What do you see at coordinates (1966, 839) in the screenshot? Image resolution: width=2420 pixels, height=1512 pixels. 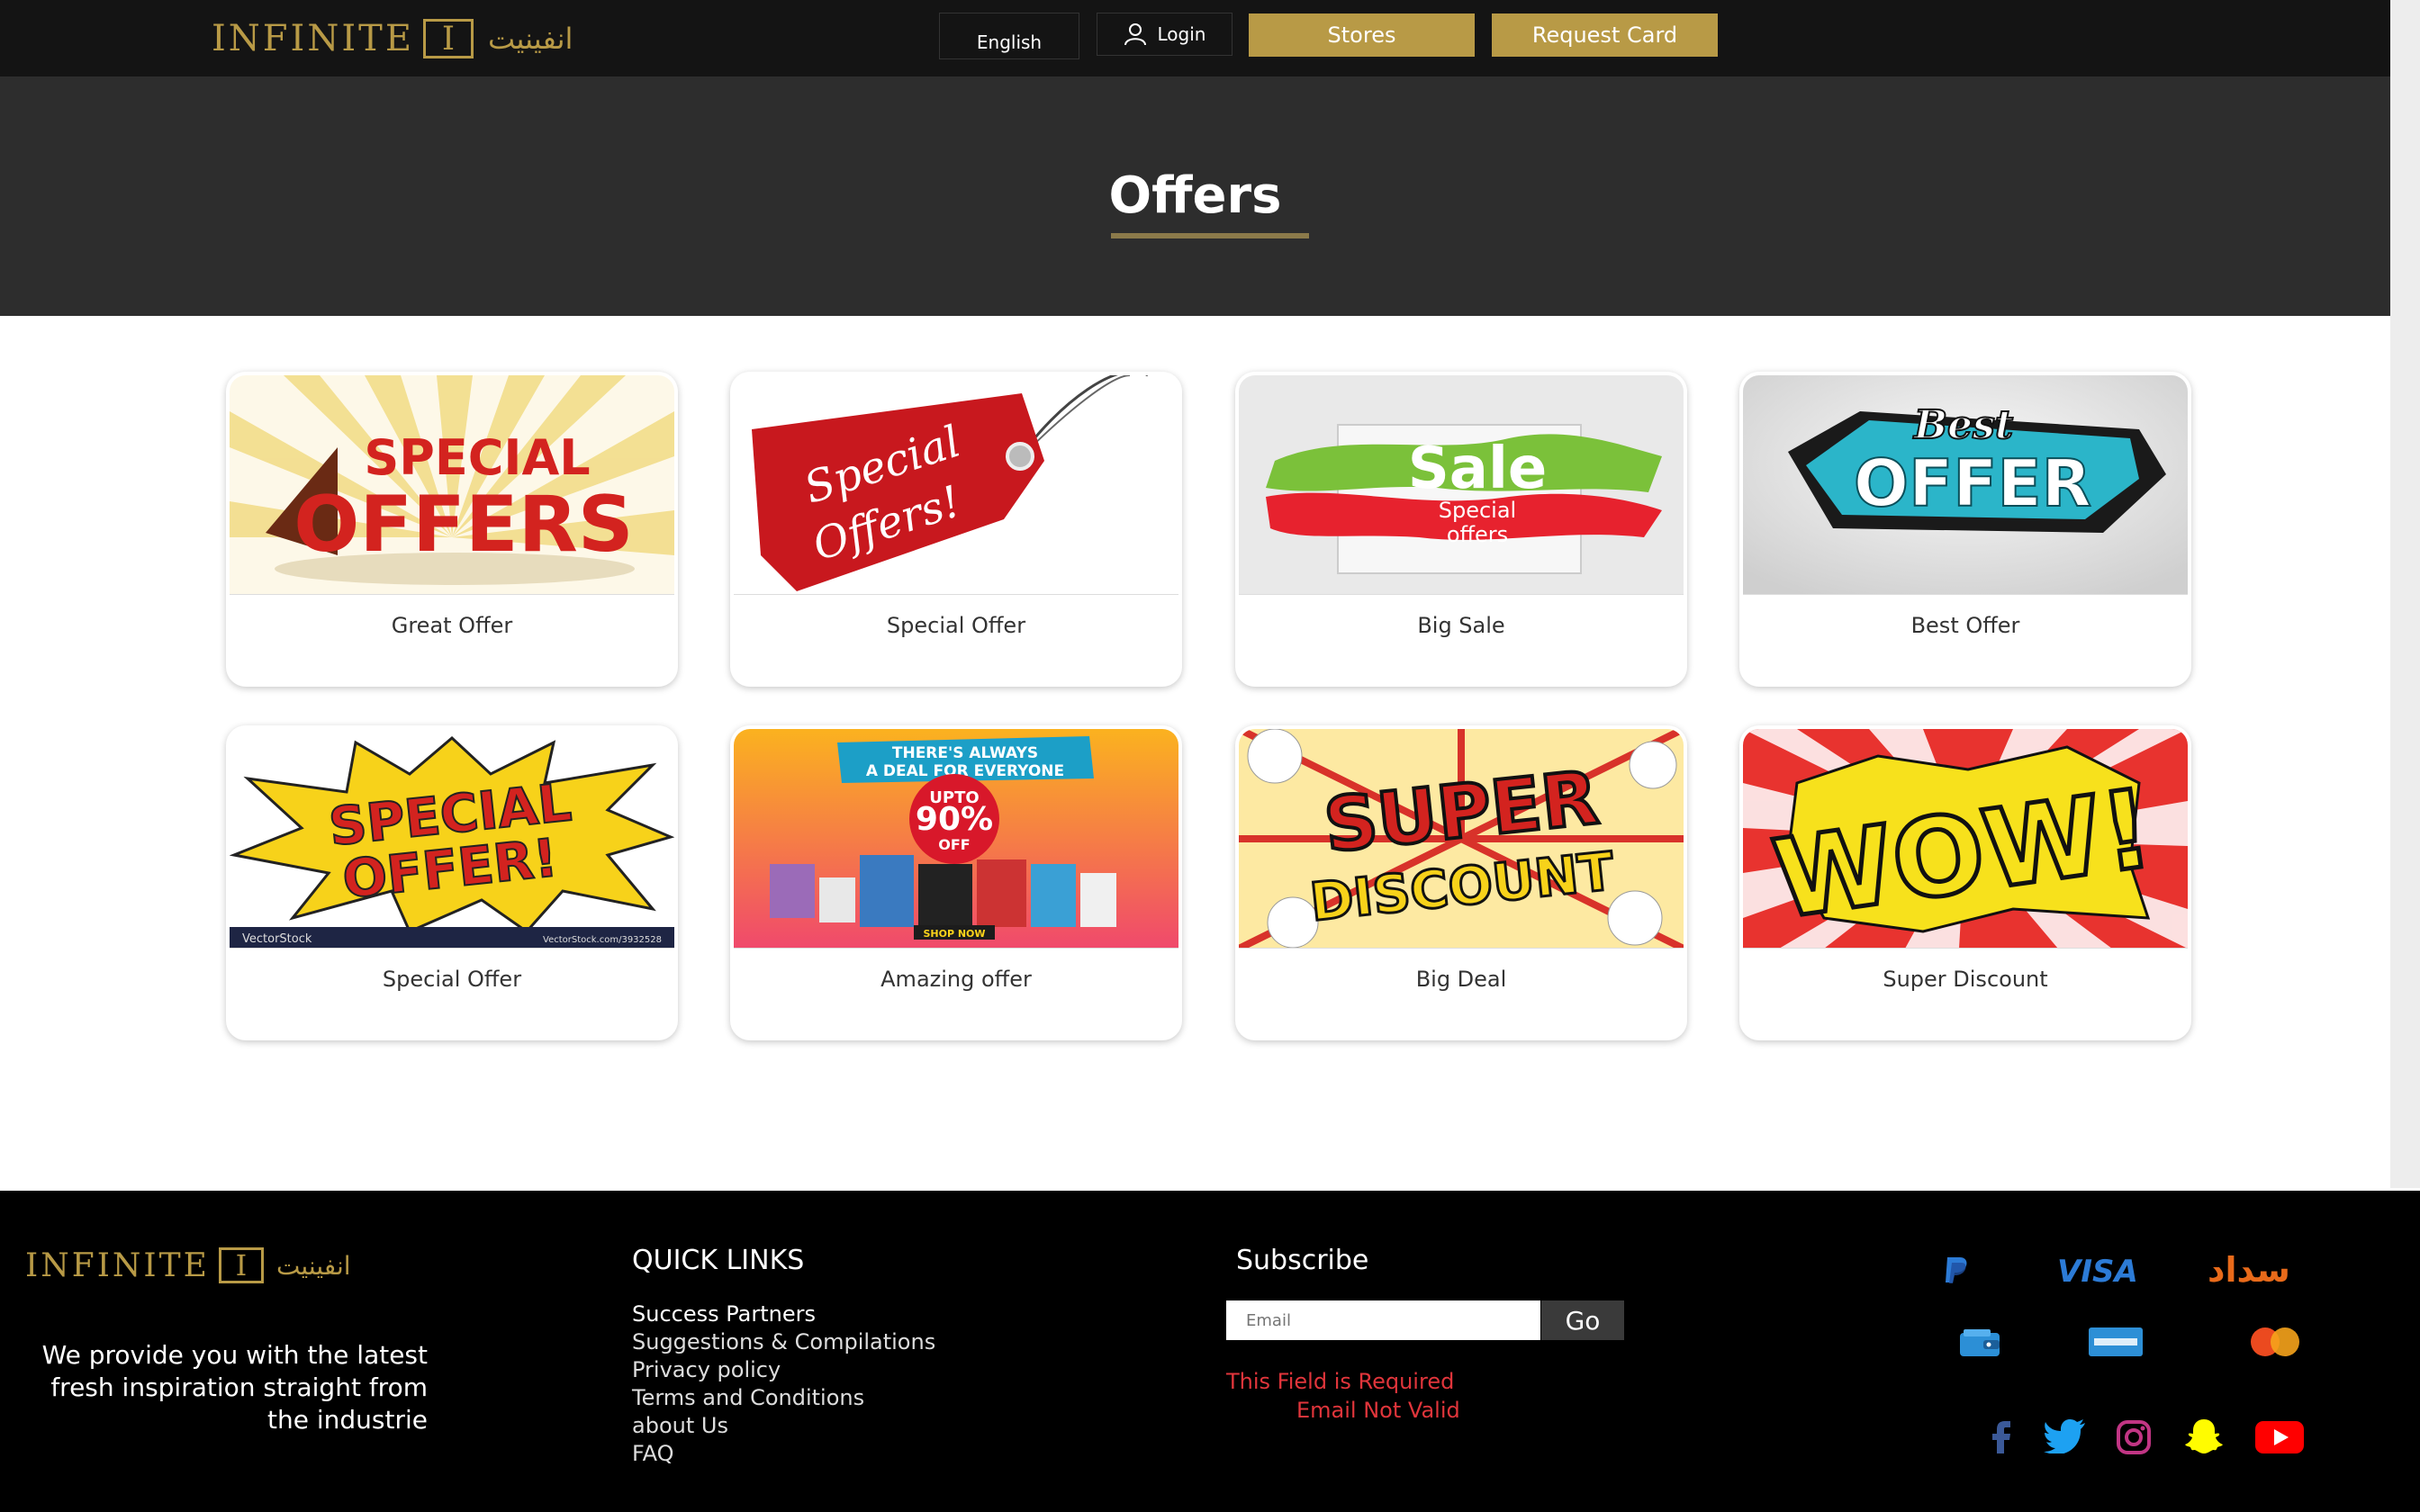 I see `offer-image: WOW!` at bounding box center [1966, 839].